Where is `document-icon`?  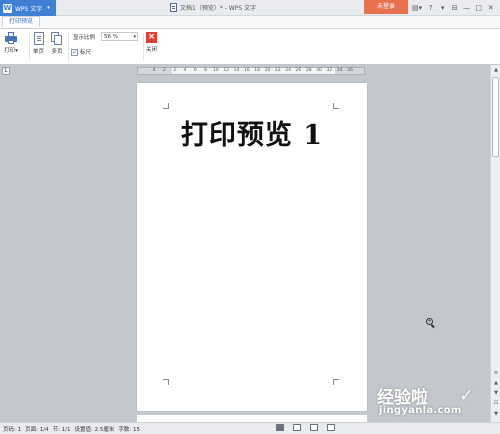 document-icon is located at coordinates (173, 7).